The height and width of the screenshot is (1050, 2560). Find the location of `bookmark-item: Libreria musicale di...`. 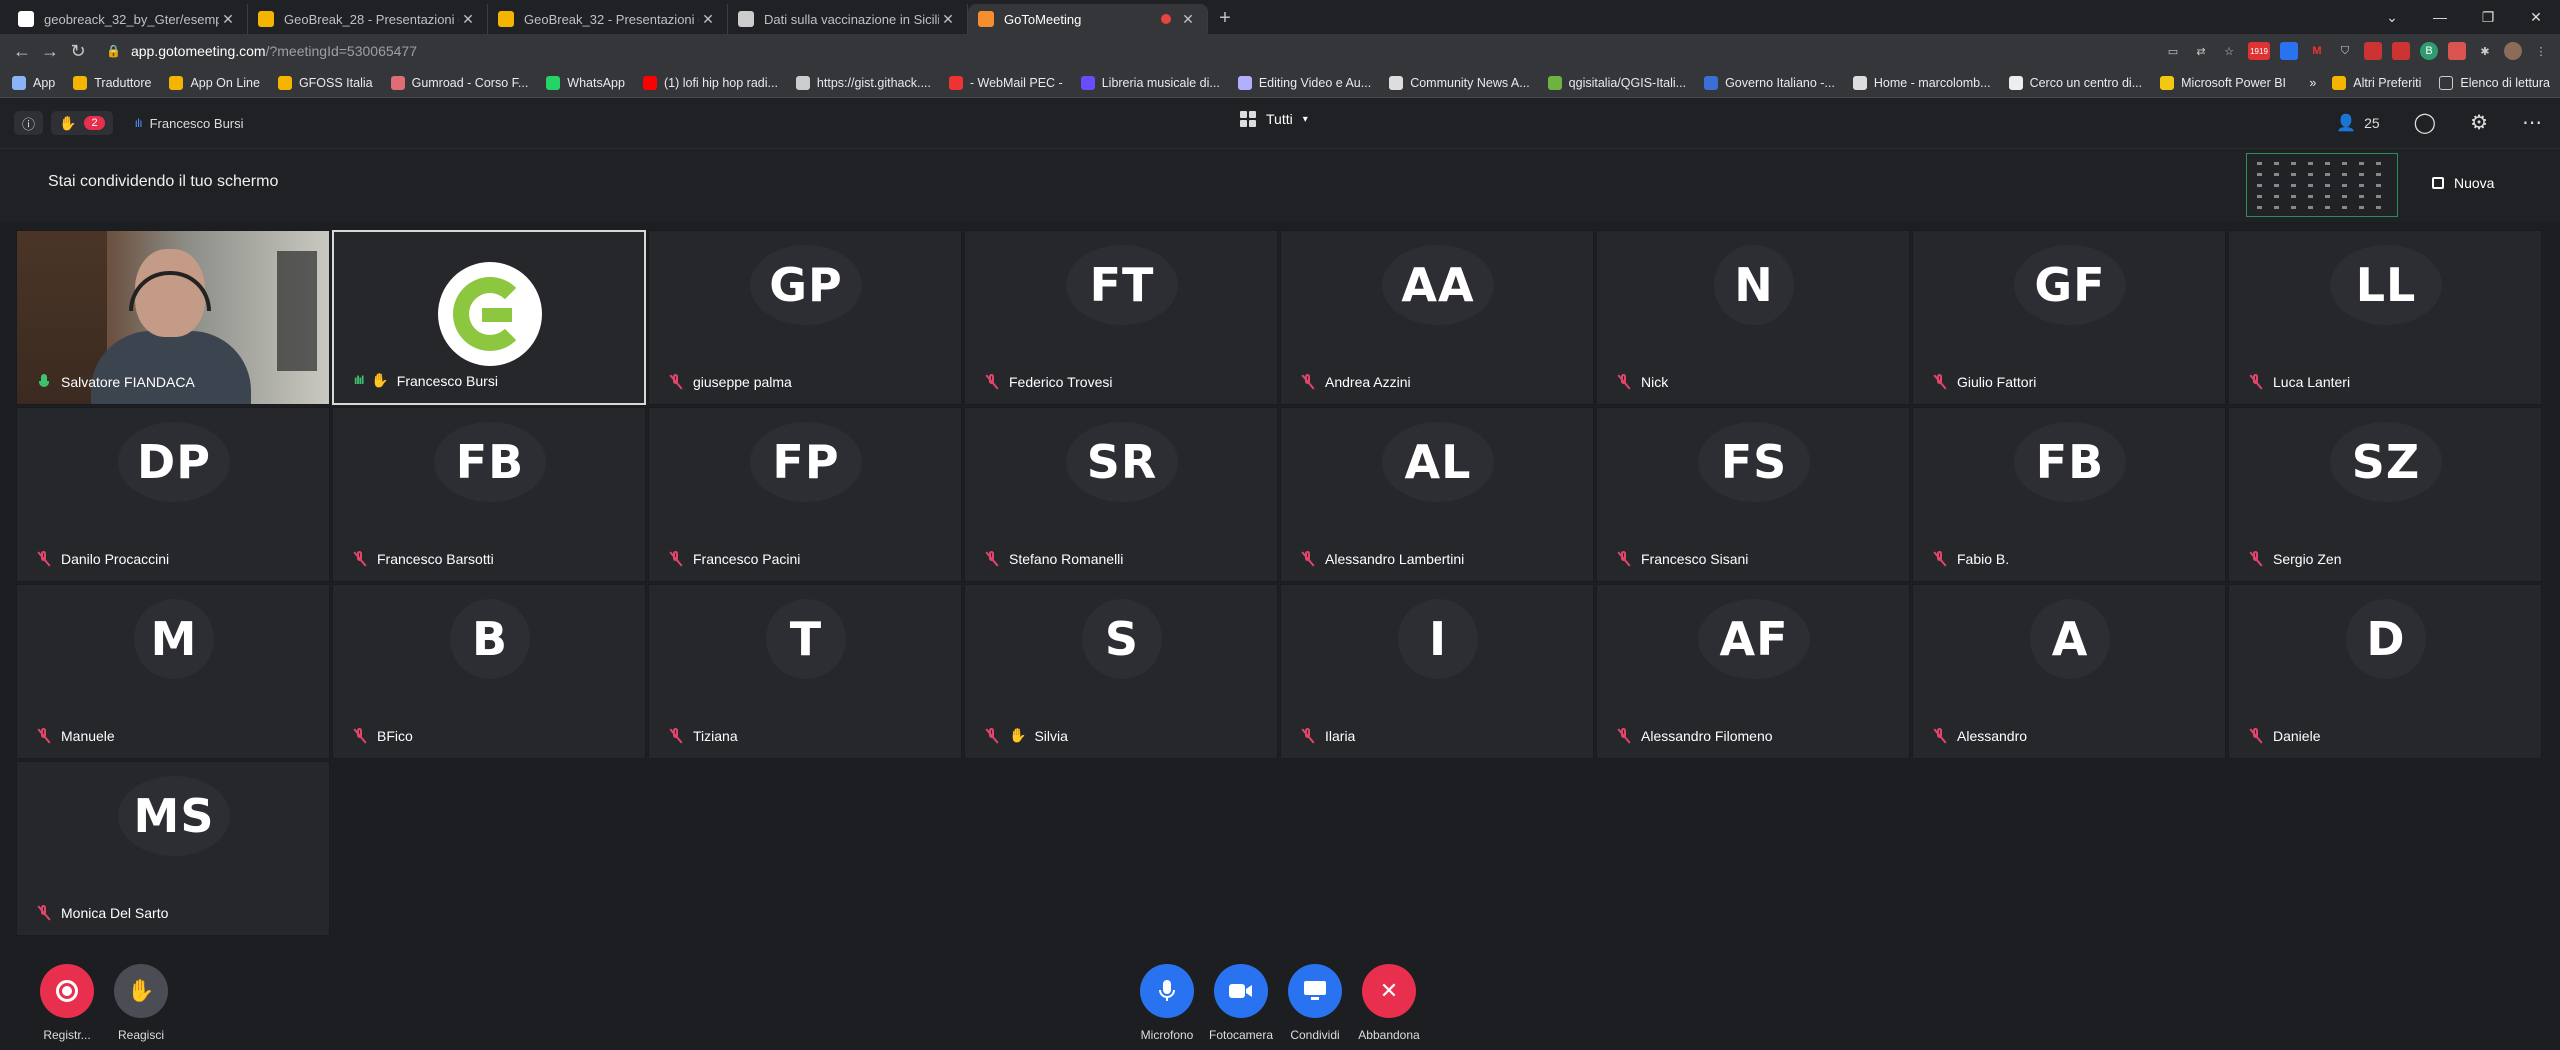

bookmark-item: Libreria musicale di... is located at coordinates (1150, 82).